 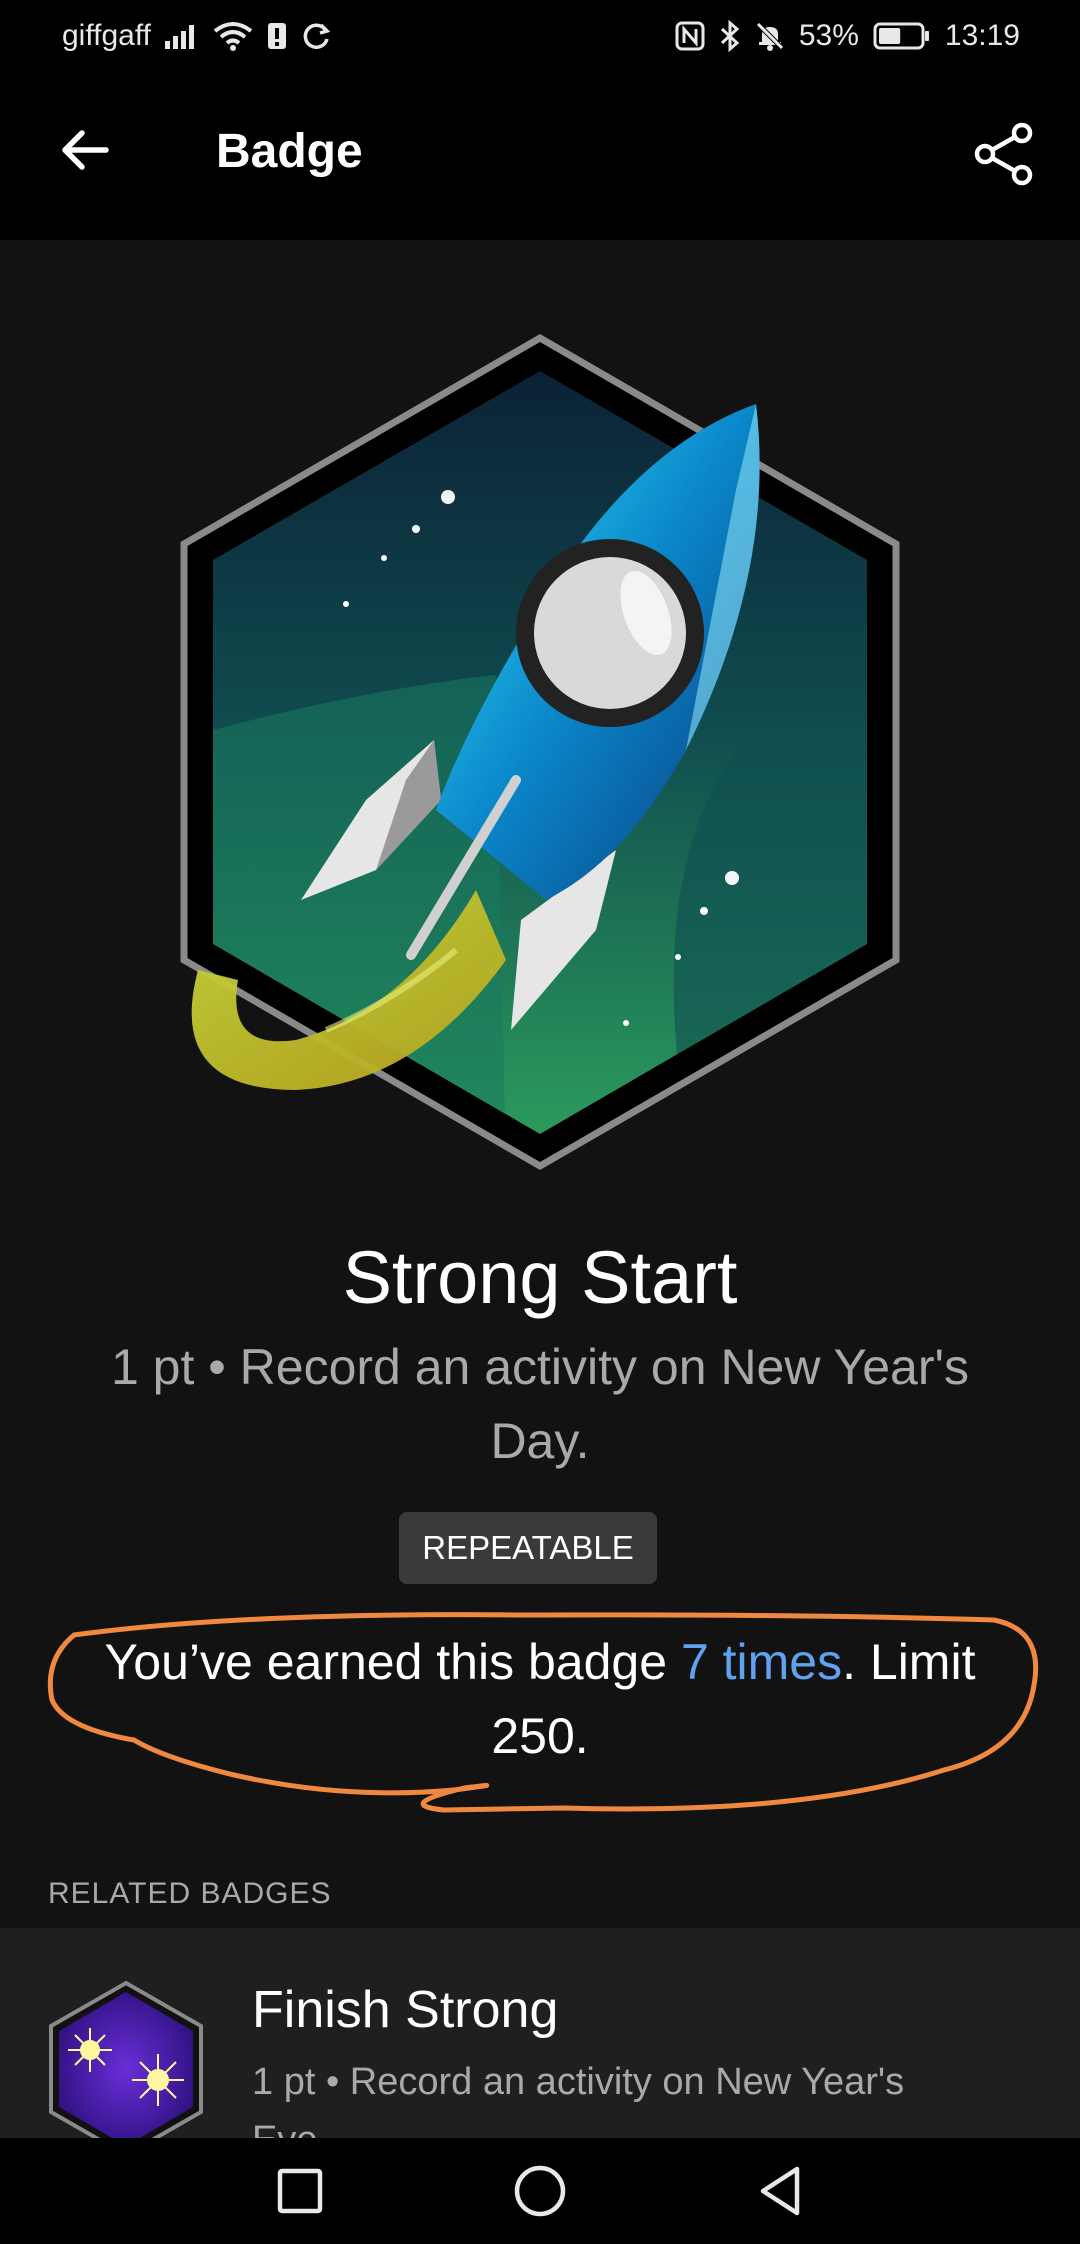 What do you see at coordinates (540, 1277) in the screenshot?
I see `badge-title: Strong Start` at bounding box center [540, 1277].